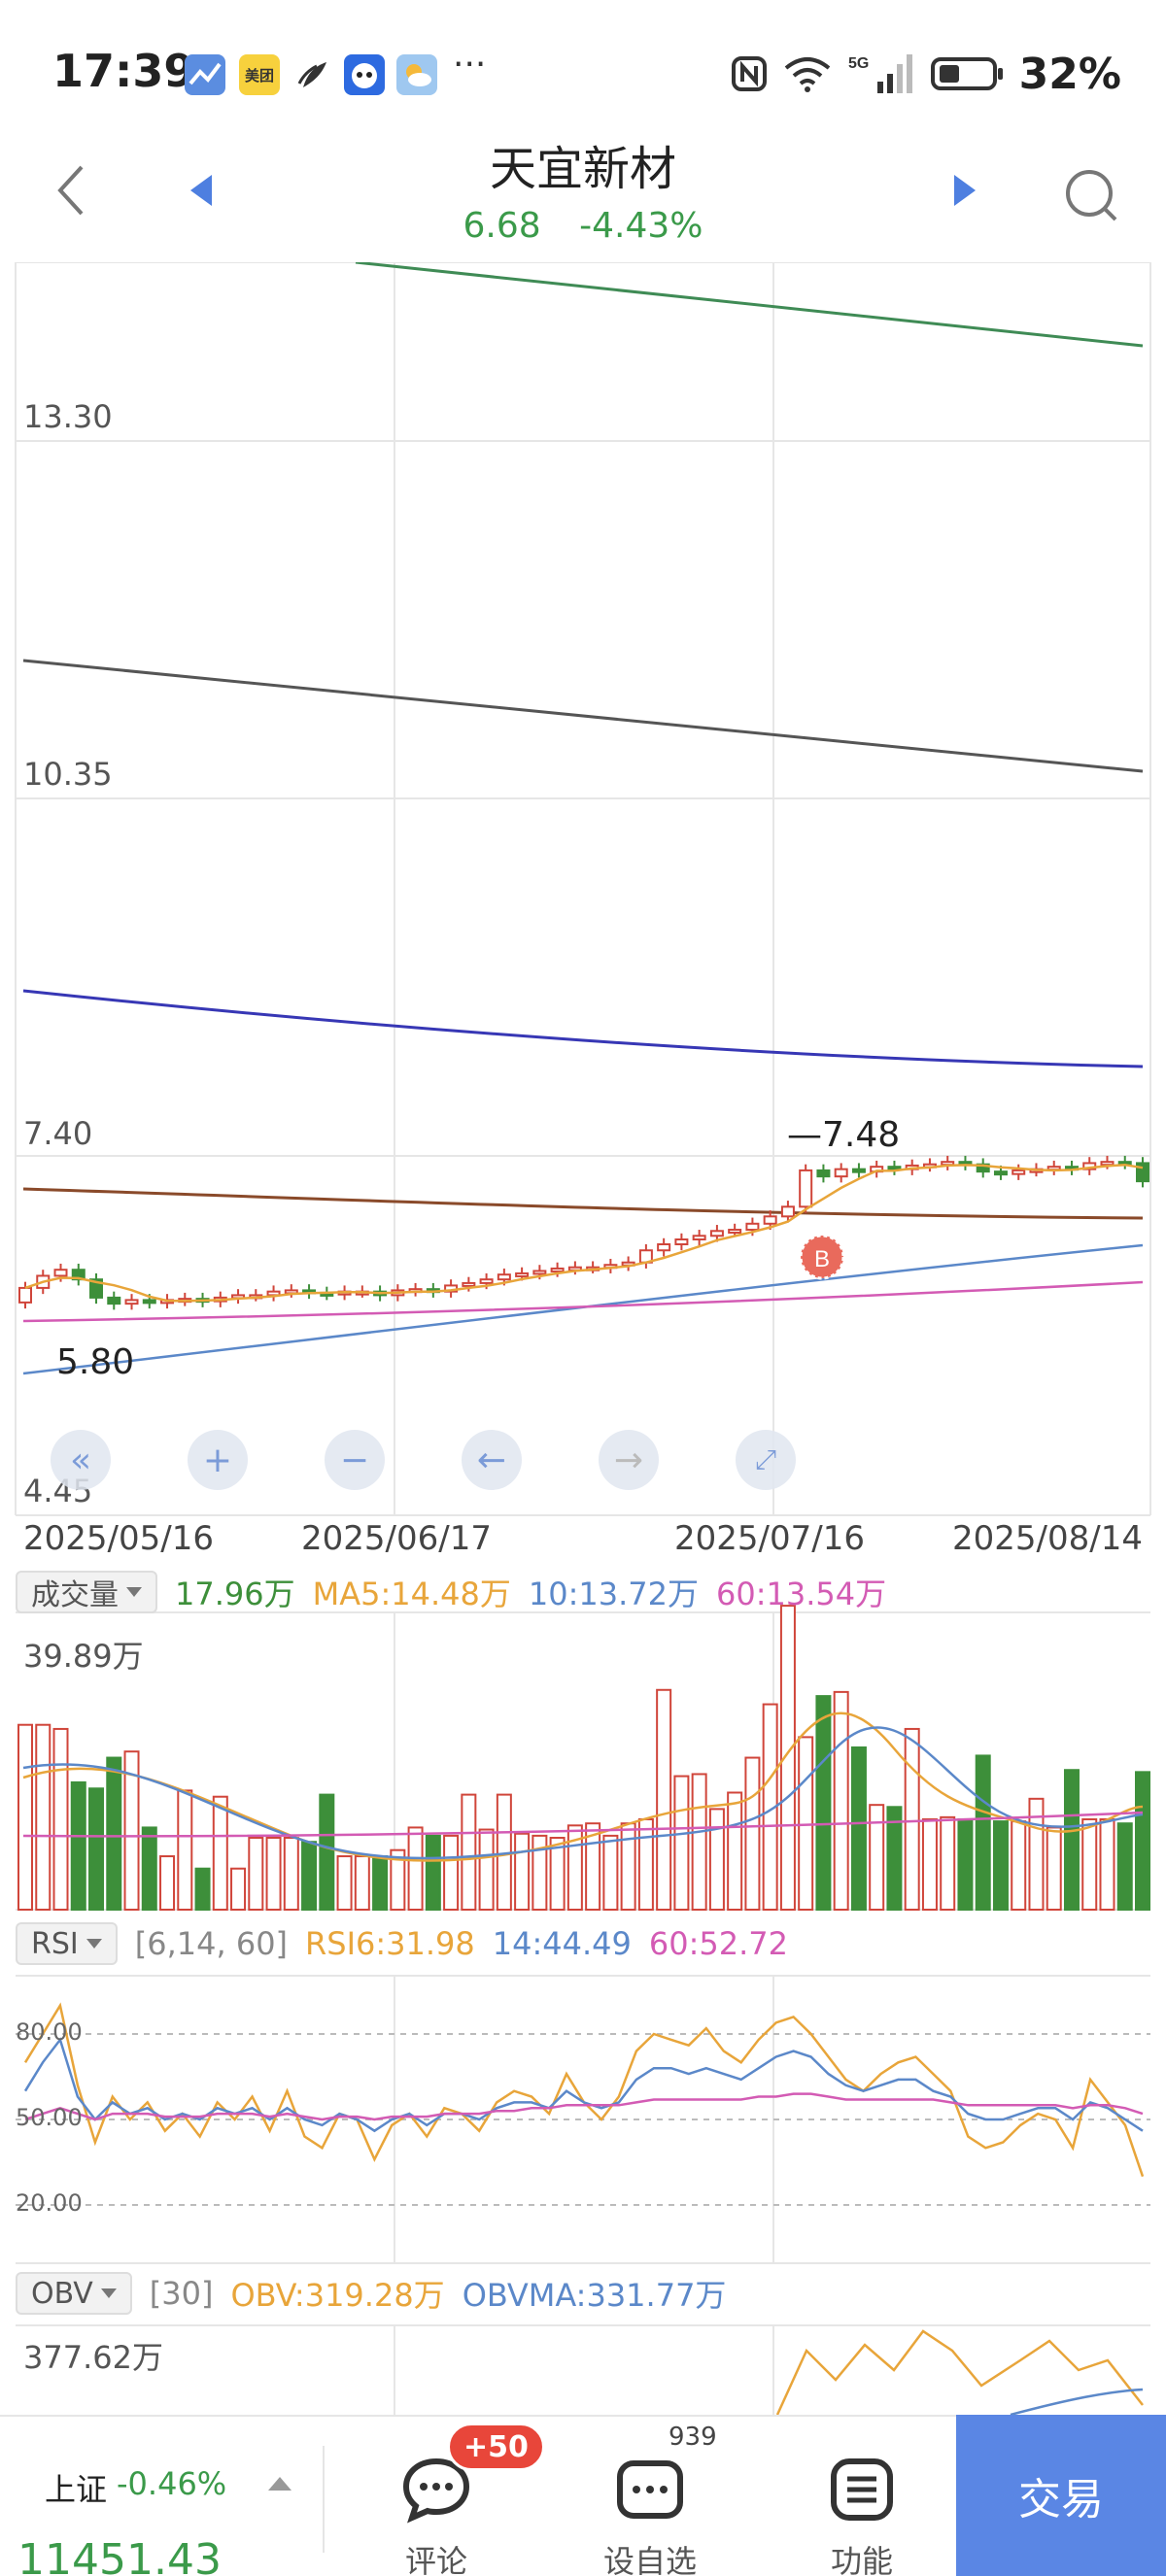 The height and width of the screenshot is (2576, 1166). Describe the element at coordinates (496, 2447) in the screenshot. I see `comment-count-badge: +50` at that location.